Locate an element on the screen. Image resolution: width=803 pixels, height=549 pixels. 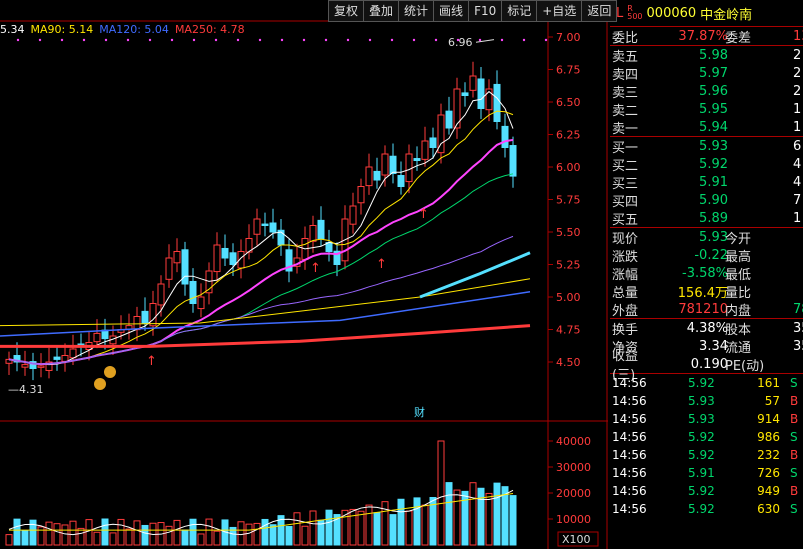
ma250-line is located at coordinates (265, 336).